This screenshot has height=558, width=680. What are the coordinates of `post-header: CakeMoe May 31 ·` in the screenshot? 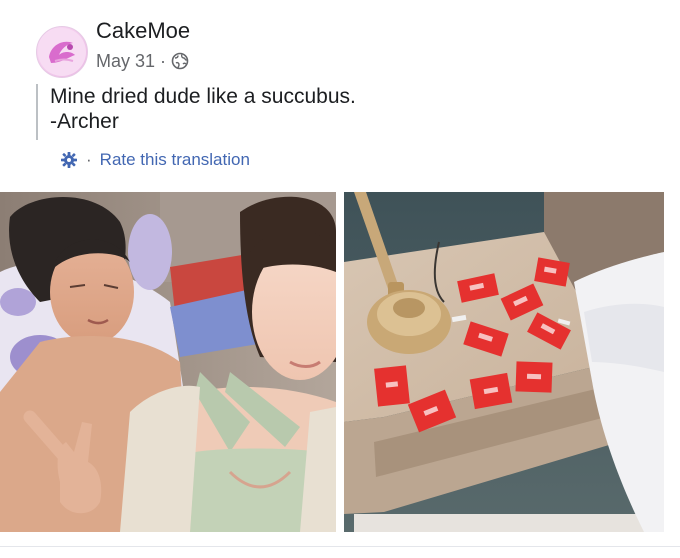 It's located at (346, 48).